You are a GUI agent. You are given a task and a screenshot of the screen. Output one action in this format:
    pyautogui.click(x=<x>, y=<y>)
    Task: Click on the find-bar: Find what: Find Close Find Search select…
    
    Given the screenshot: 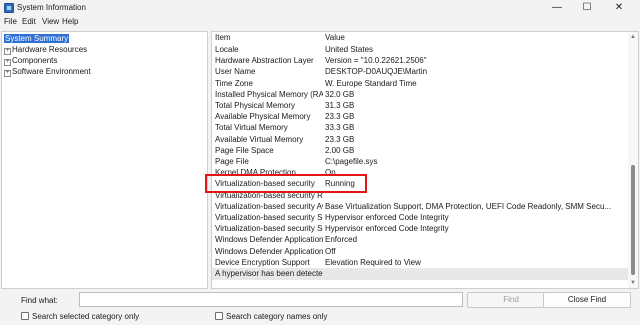 What is the action you would take?
    pyautogui.click(x=320, y=307)
    